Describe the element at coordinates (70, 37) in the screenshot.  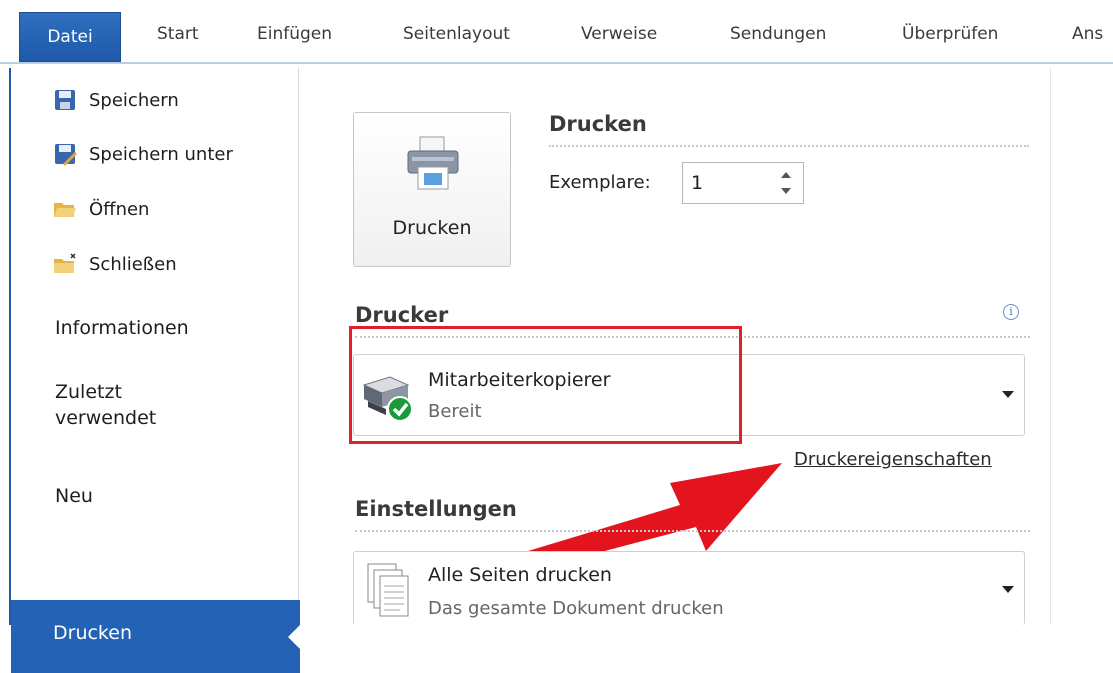
I see `tab-file: Datei` at that location.